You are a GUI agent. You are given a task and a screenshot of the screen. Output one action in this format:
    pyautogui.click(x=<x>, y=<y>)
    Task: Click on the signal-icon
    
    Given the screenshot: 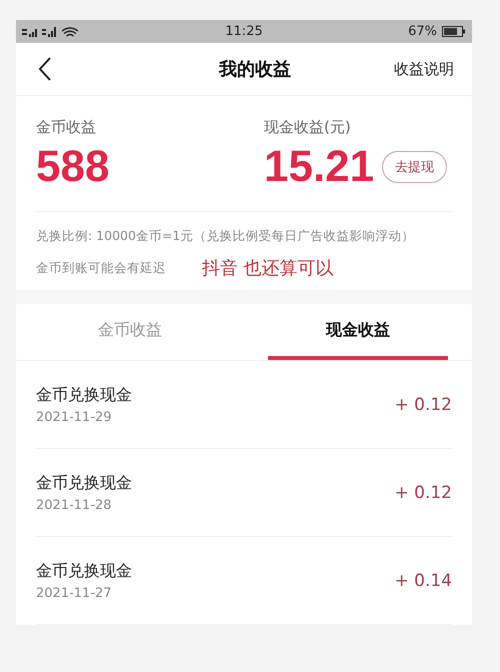 What is the action you would take?
    pyautogui.click(x=51, y=32)
    